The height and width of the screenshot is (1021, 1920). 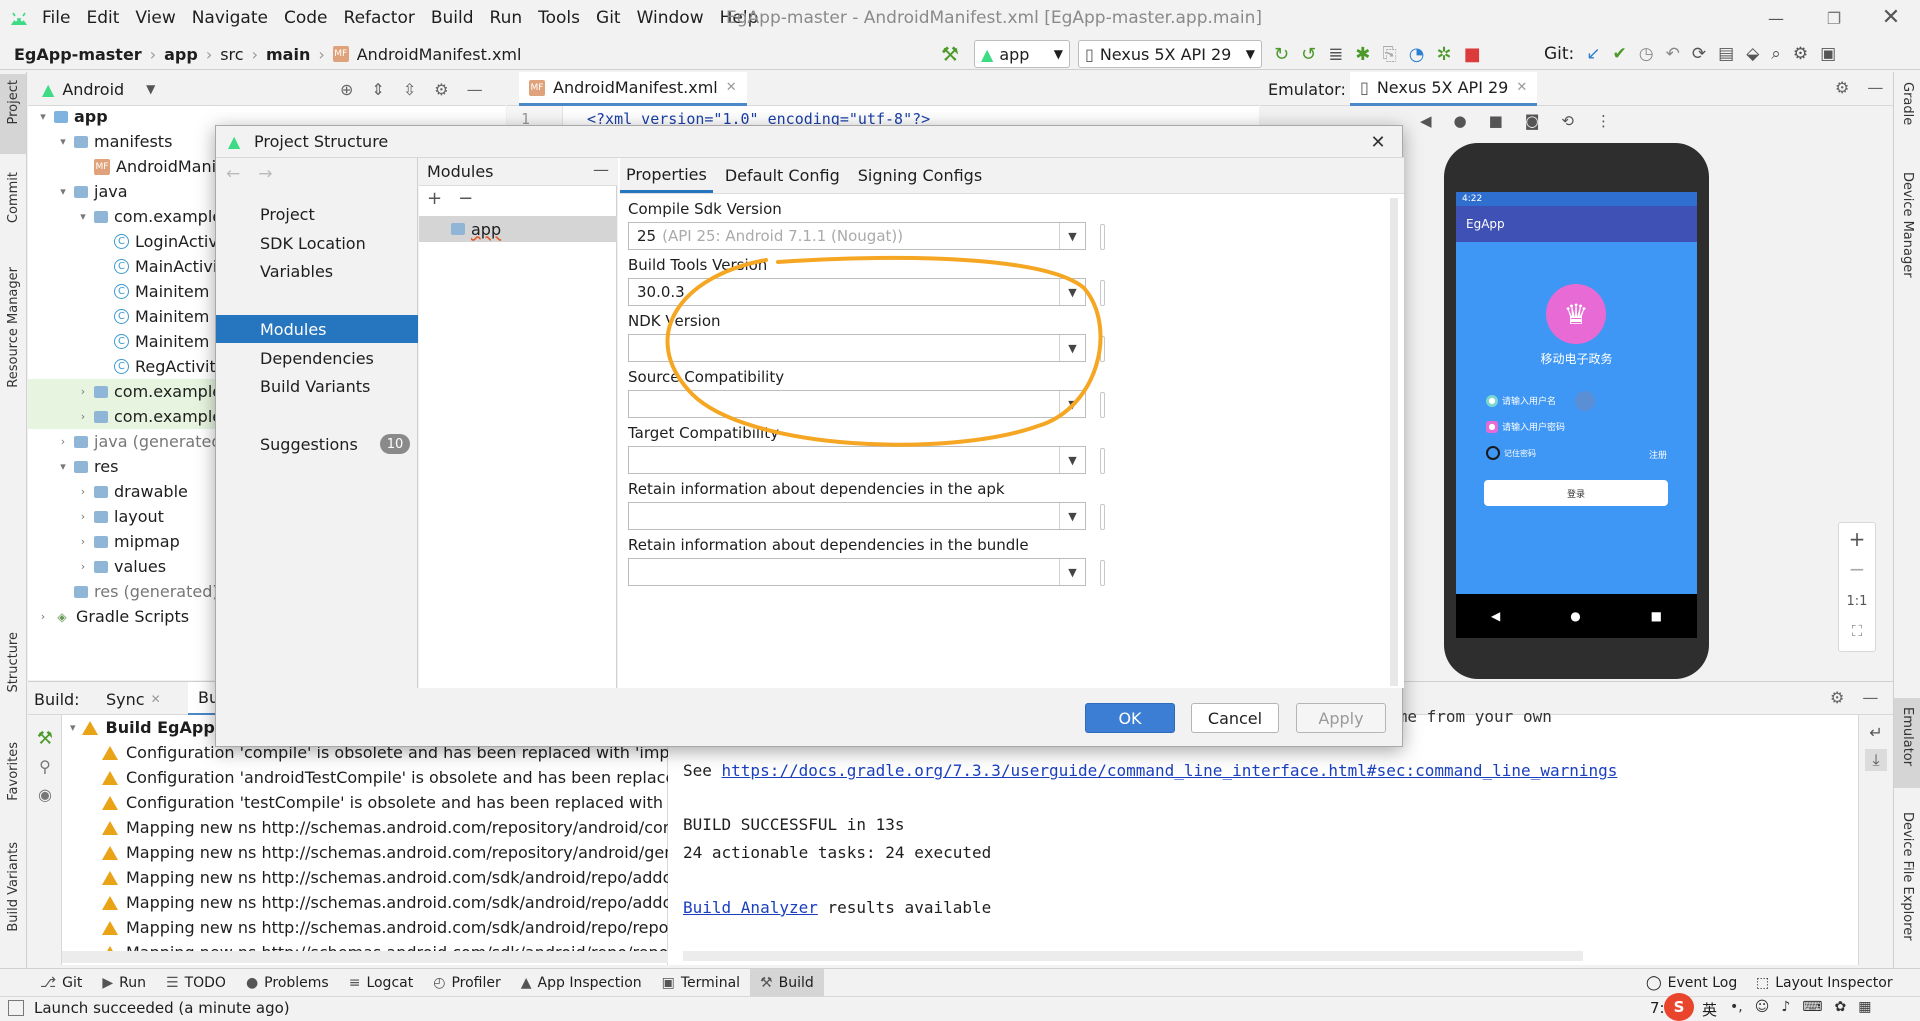 What do you see at coordinates (1444, 89) in the screenshot?
I see `emulator-device-tab: ▯ Nexus 5X API 29 ✕` at bounding box center [1444, 89].